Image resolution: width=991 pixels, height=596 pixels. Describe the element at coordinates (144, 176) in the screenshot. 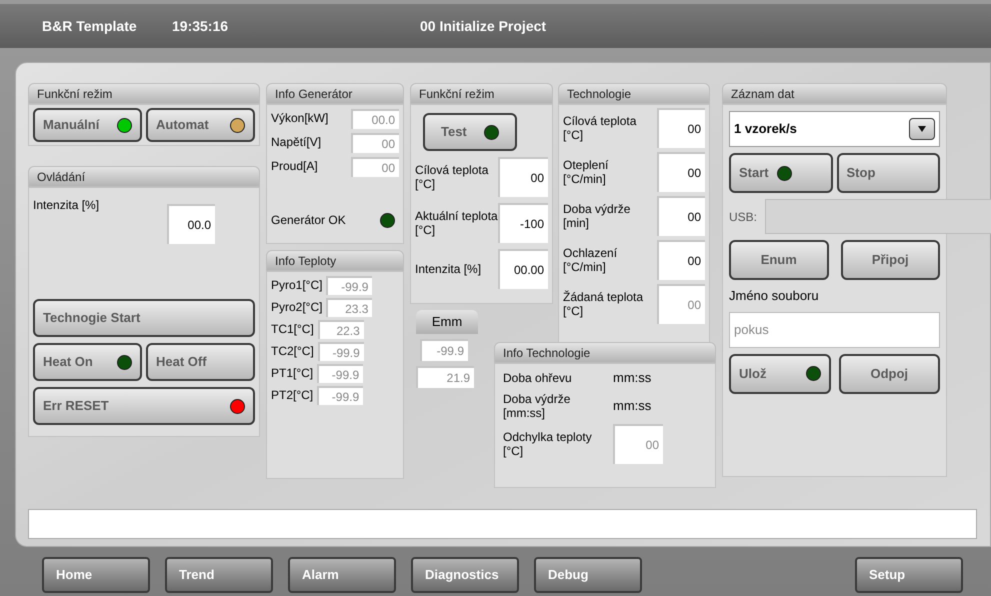

I see `panel-header: Ovládání` at that location.